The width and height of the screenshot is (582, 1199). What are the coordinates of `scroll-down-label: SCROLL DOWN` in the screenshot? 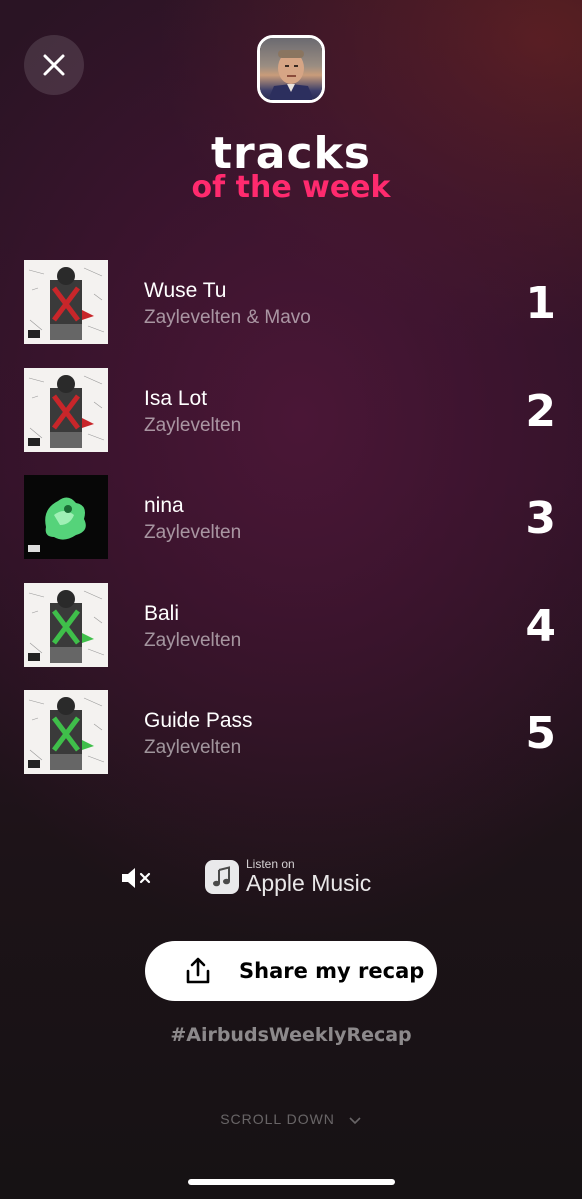 It's located at (277, 1119).